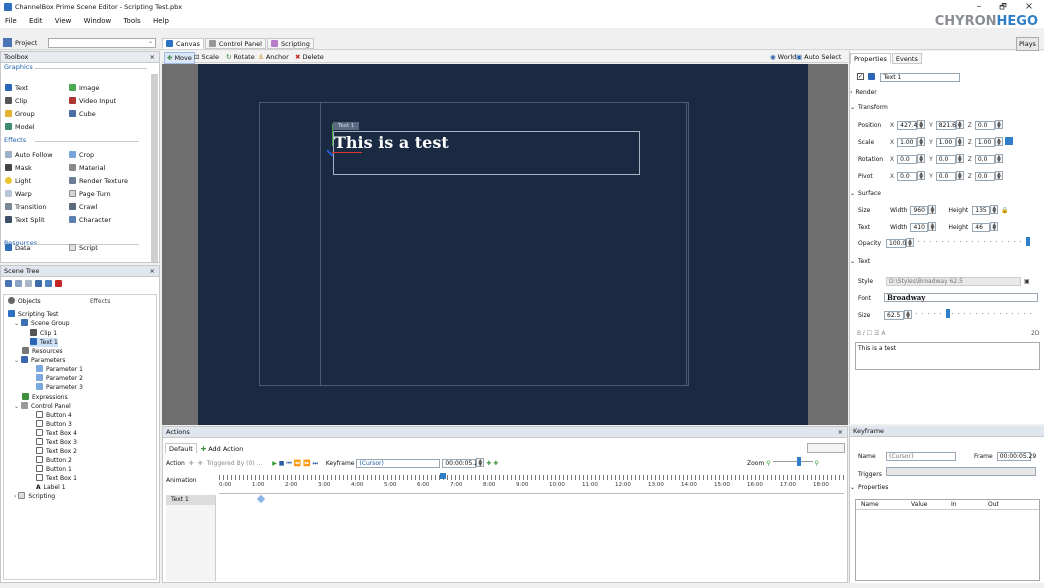 The height and width of the screenshot is (588, 1044). Describe the element at coordinates (274, 463) in the screenshot. I see `play-icon: ▶` at that location.